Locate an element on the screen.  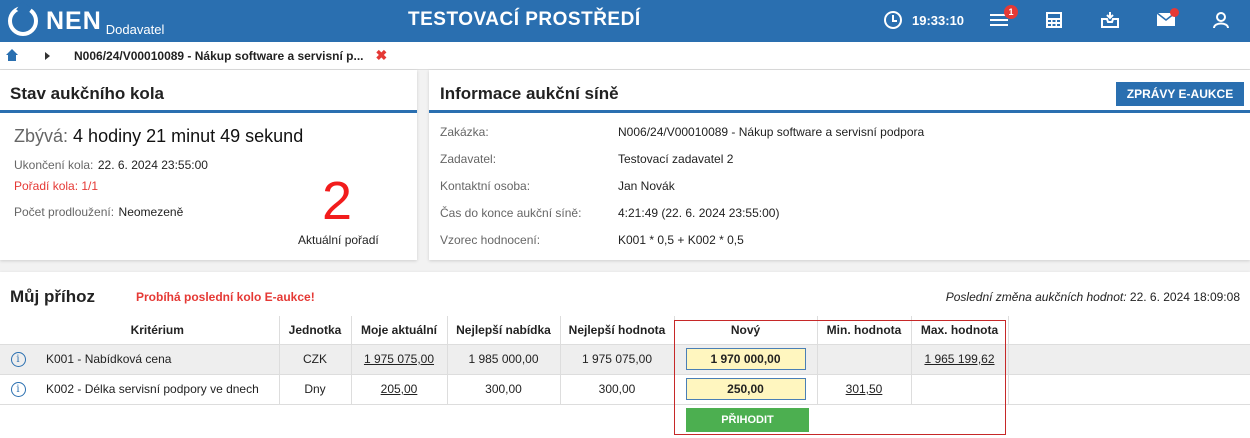
mail-unread-dot is located at coordinates (1174, 12).